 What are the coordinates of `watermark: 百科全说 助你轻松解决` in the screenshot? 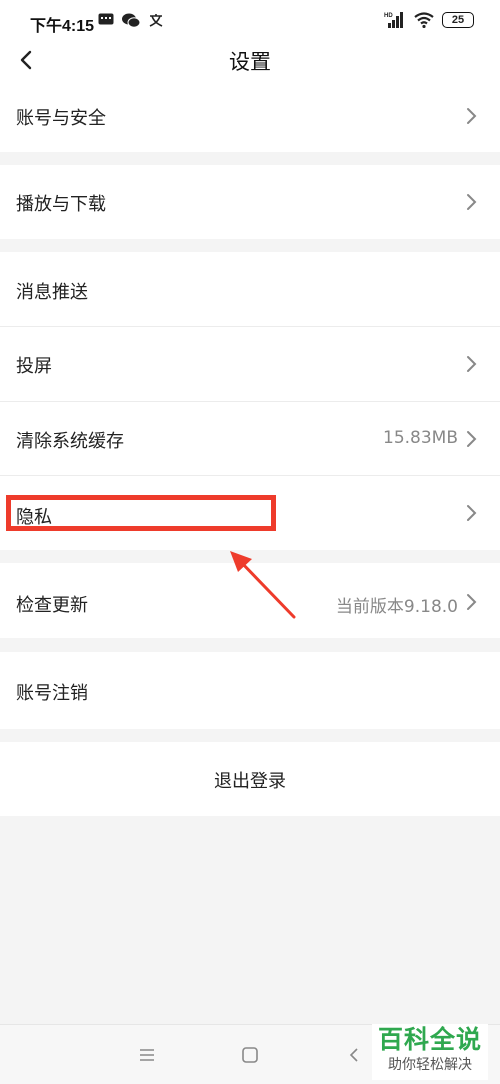 It's located at (430, 1052).